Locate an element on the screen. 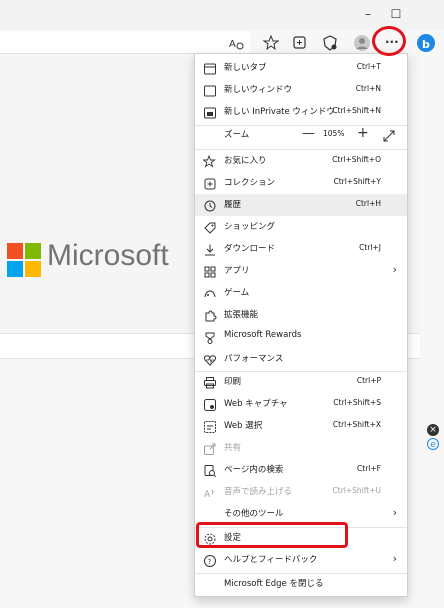  menu-item-shortcut: Ctrl+J is located at coordinates (370, 247).